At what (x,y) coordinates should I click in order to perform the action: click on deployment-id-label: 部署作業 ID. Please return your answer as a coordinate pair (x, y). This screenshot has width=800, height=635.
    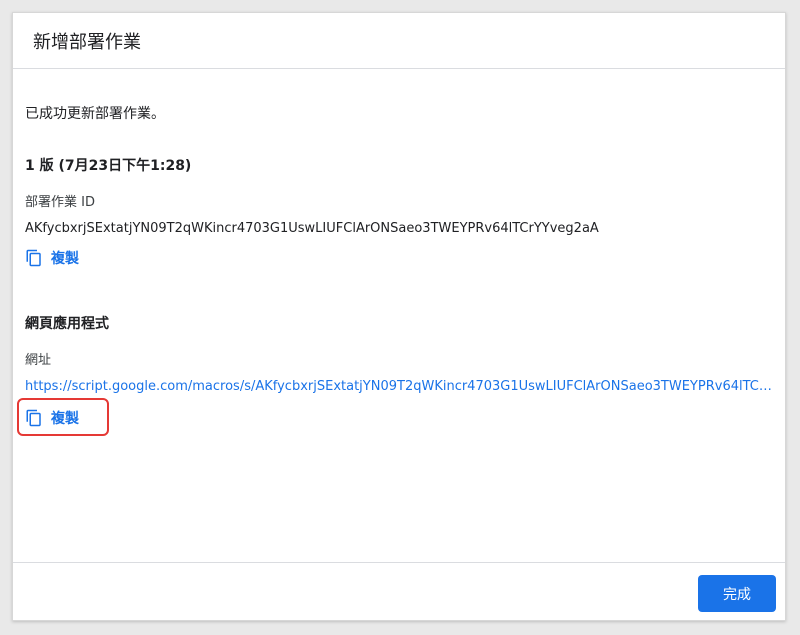
    Looking at the image, I should click on (60, 202).